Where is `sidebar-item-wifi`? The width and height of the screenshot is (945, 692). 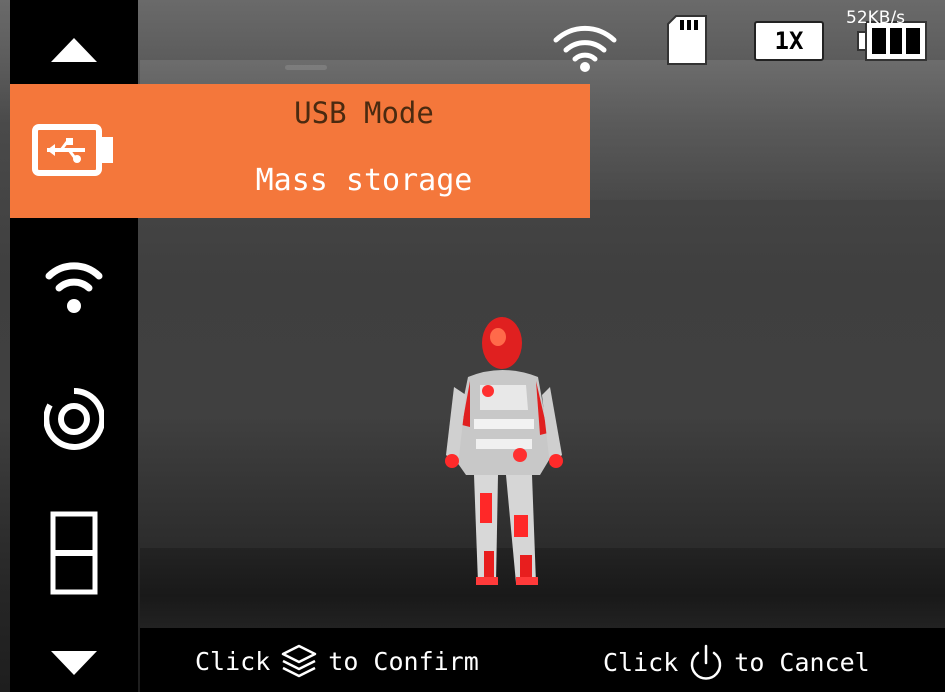
sidebar-item-wifi is located at coordinates (74, 285).